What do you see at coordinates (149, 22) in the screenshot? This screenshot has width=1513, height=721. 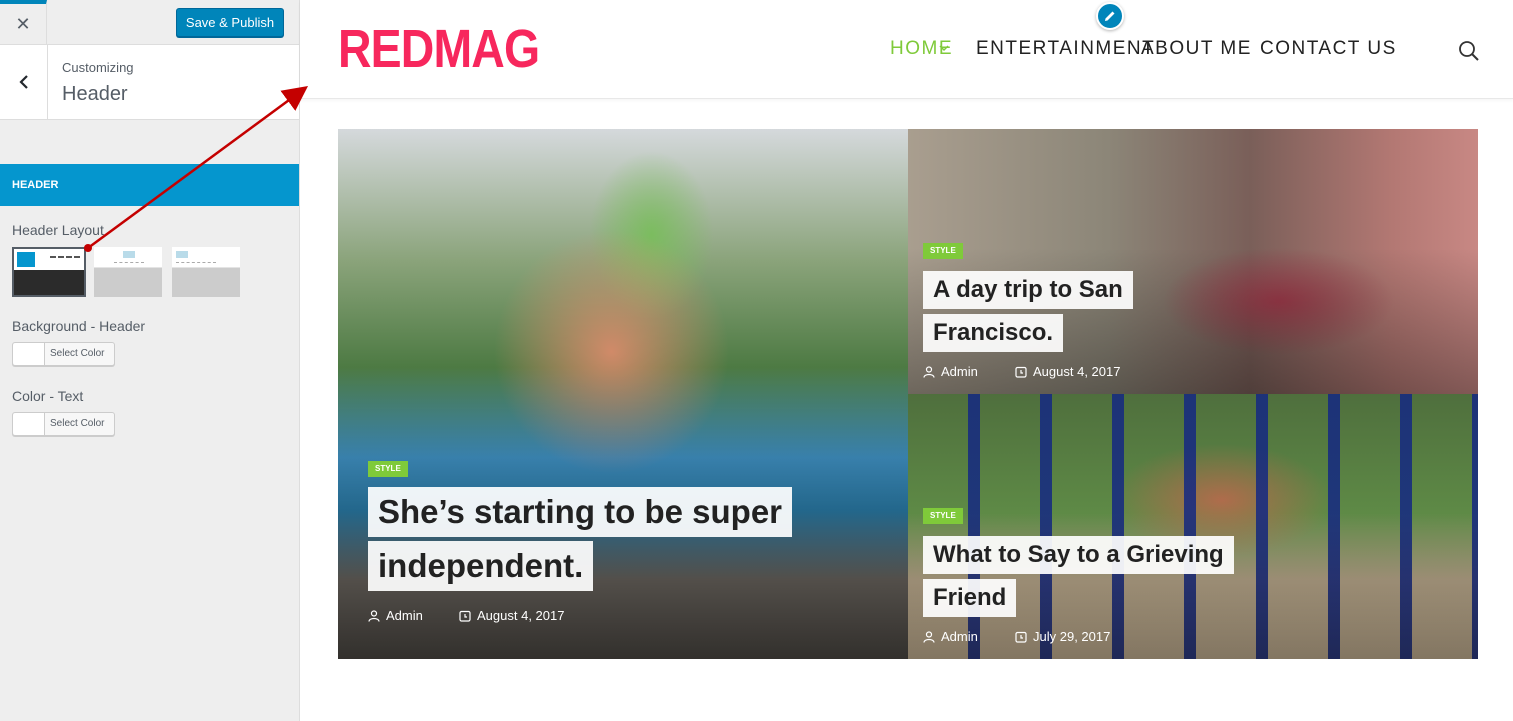 I see `customizer-header-bar: ✕ Save & Publish` at bounding box center [149, 22].